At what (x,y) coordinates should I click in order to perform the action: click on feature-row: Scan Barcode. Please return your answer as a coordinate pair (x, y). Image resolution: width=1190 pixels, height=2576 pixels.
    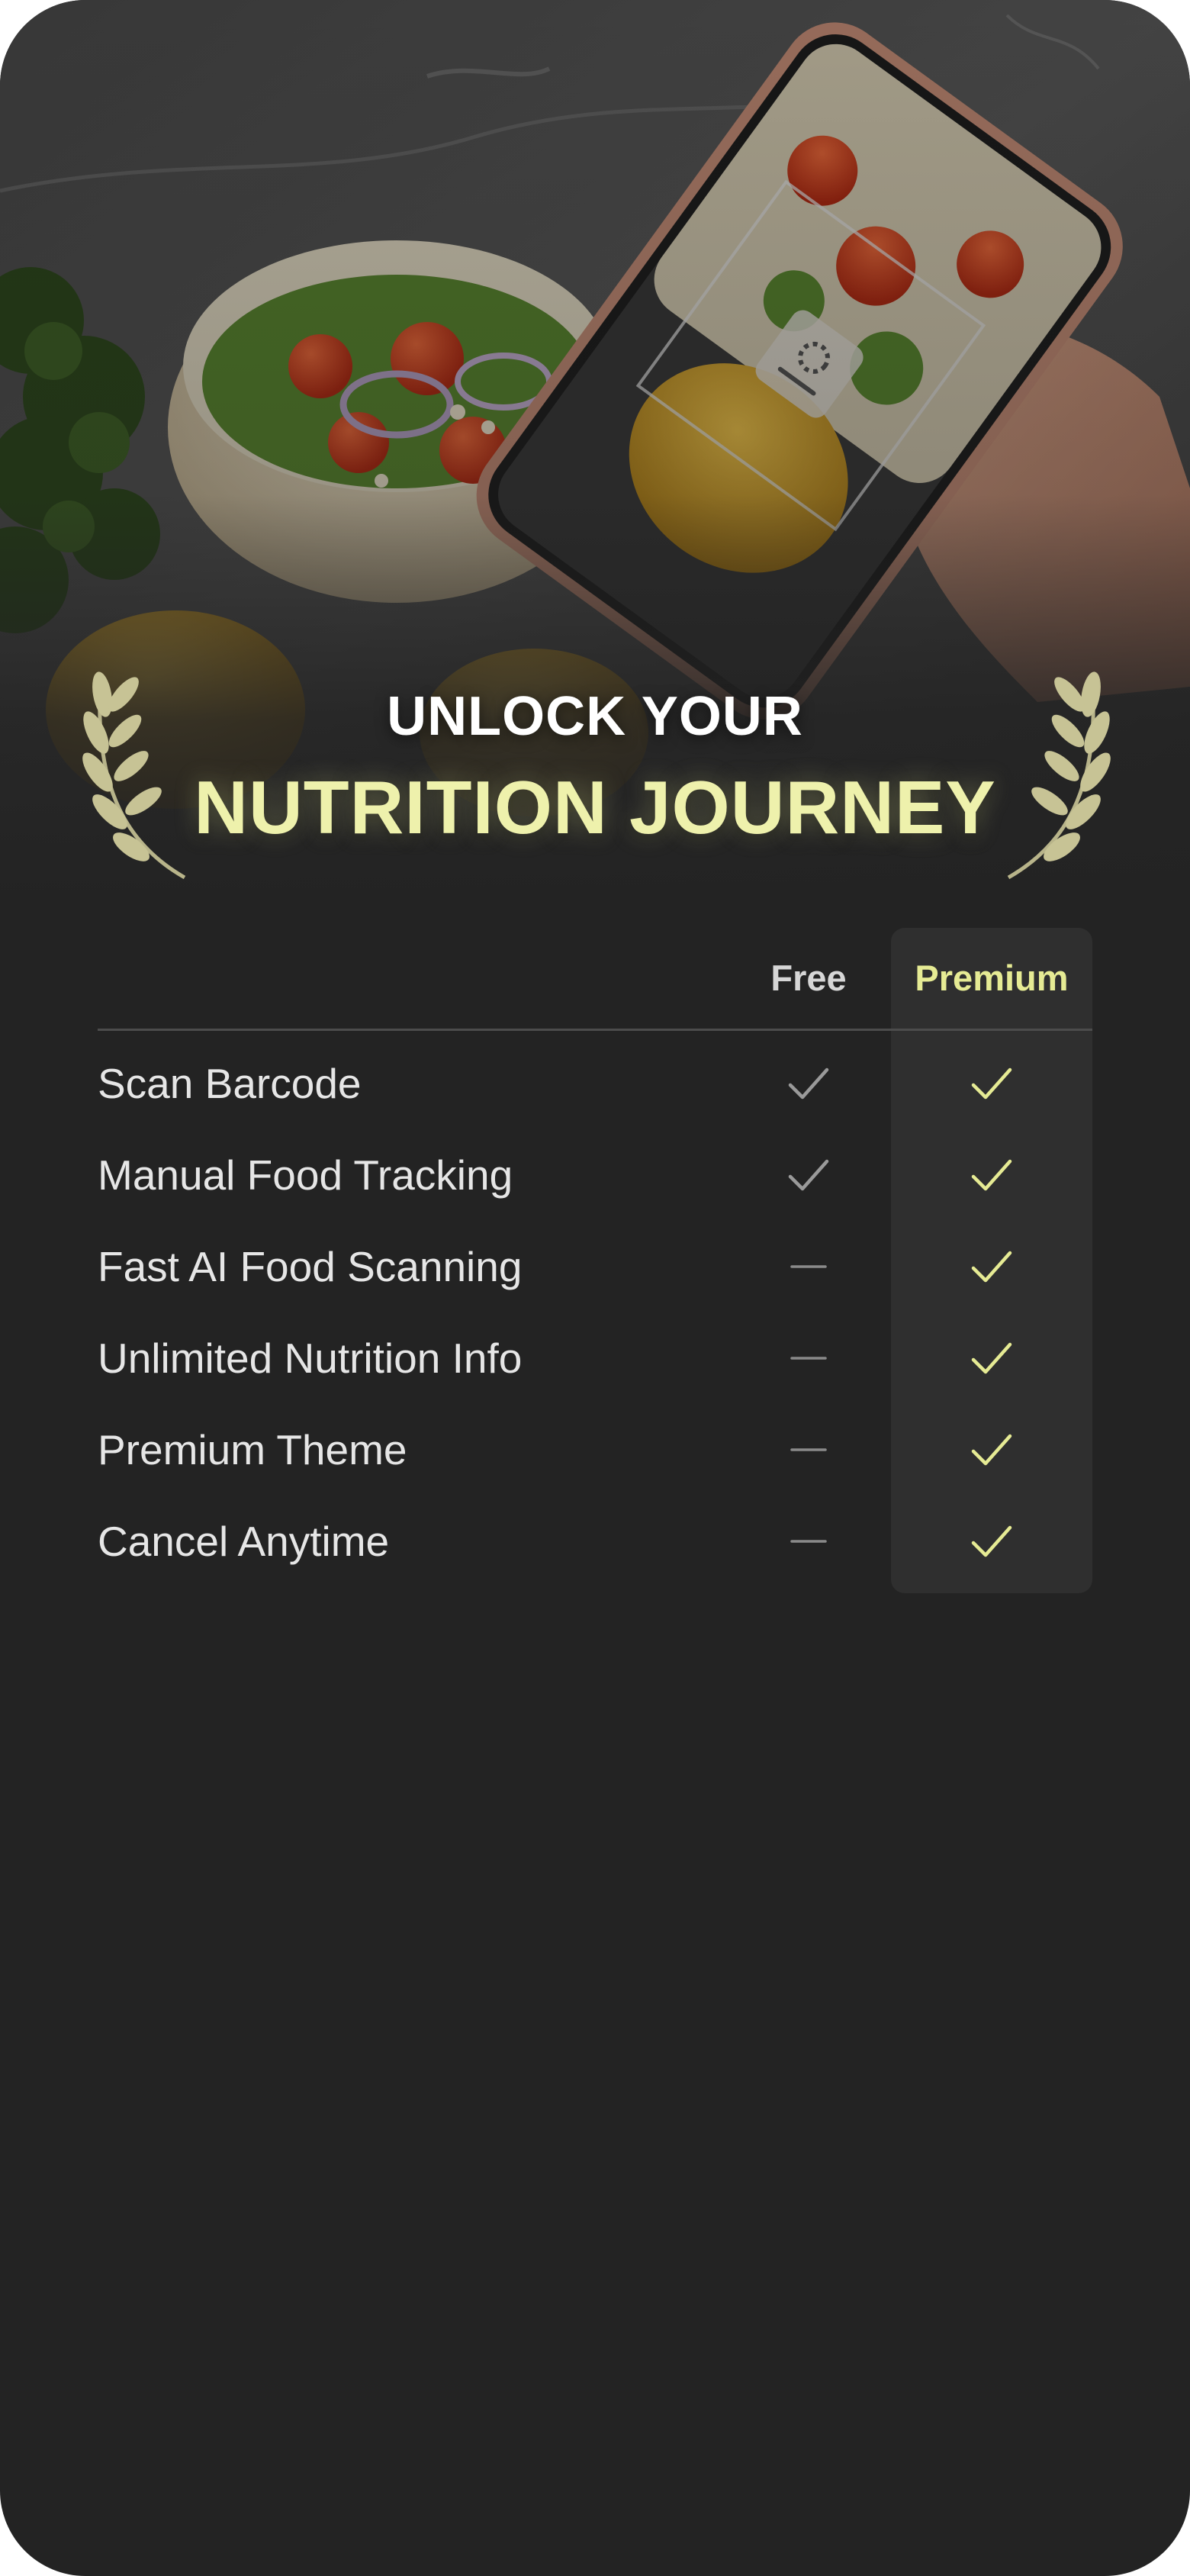
    Looking at the image, I should click on (595, 1083).